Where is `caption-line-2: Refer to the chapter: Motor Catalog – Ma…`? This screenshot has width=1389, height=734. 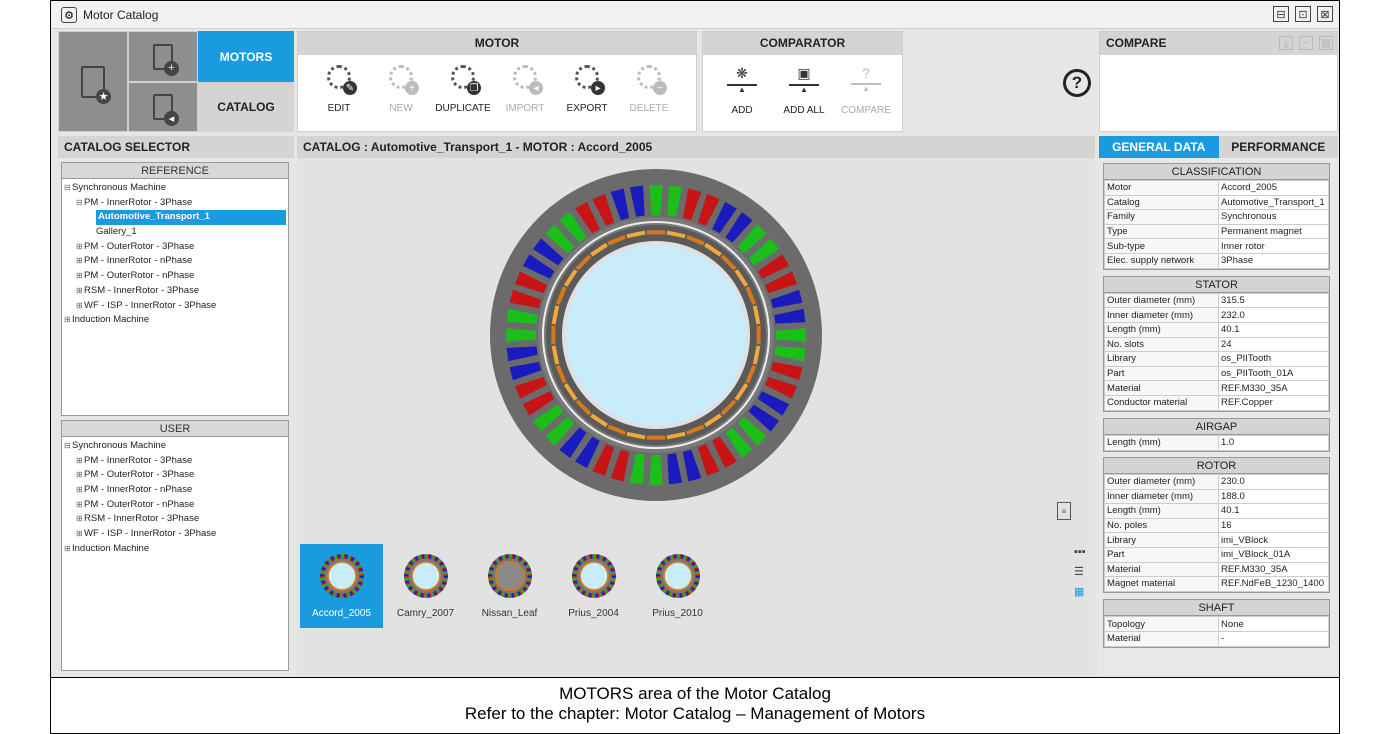 caption-line-2: Refer to the chapter: Motor Catalog – Ma… is located at coordinates (695, 713).